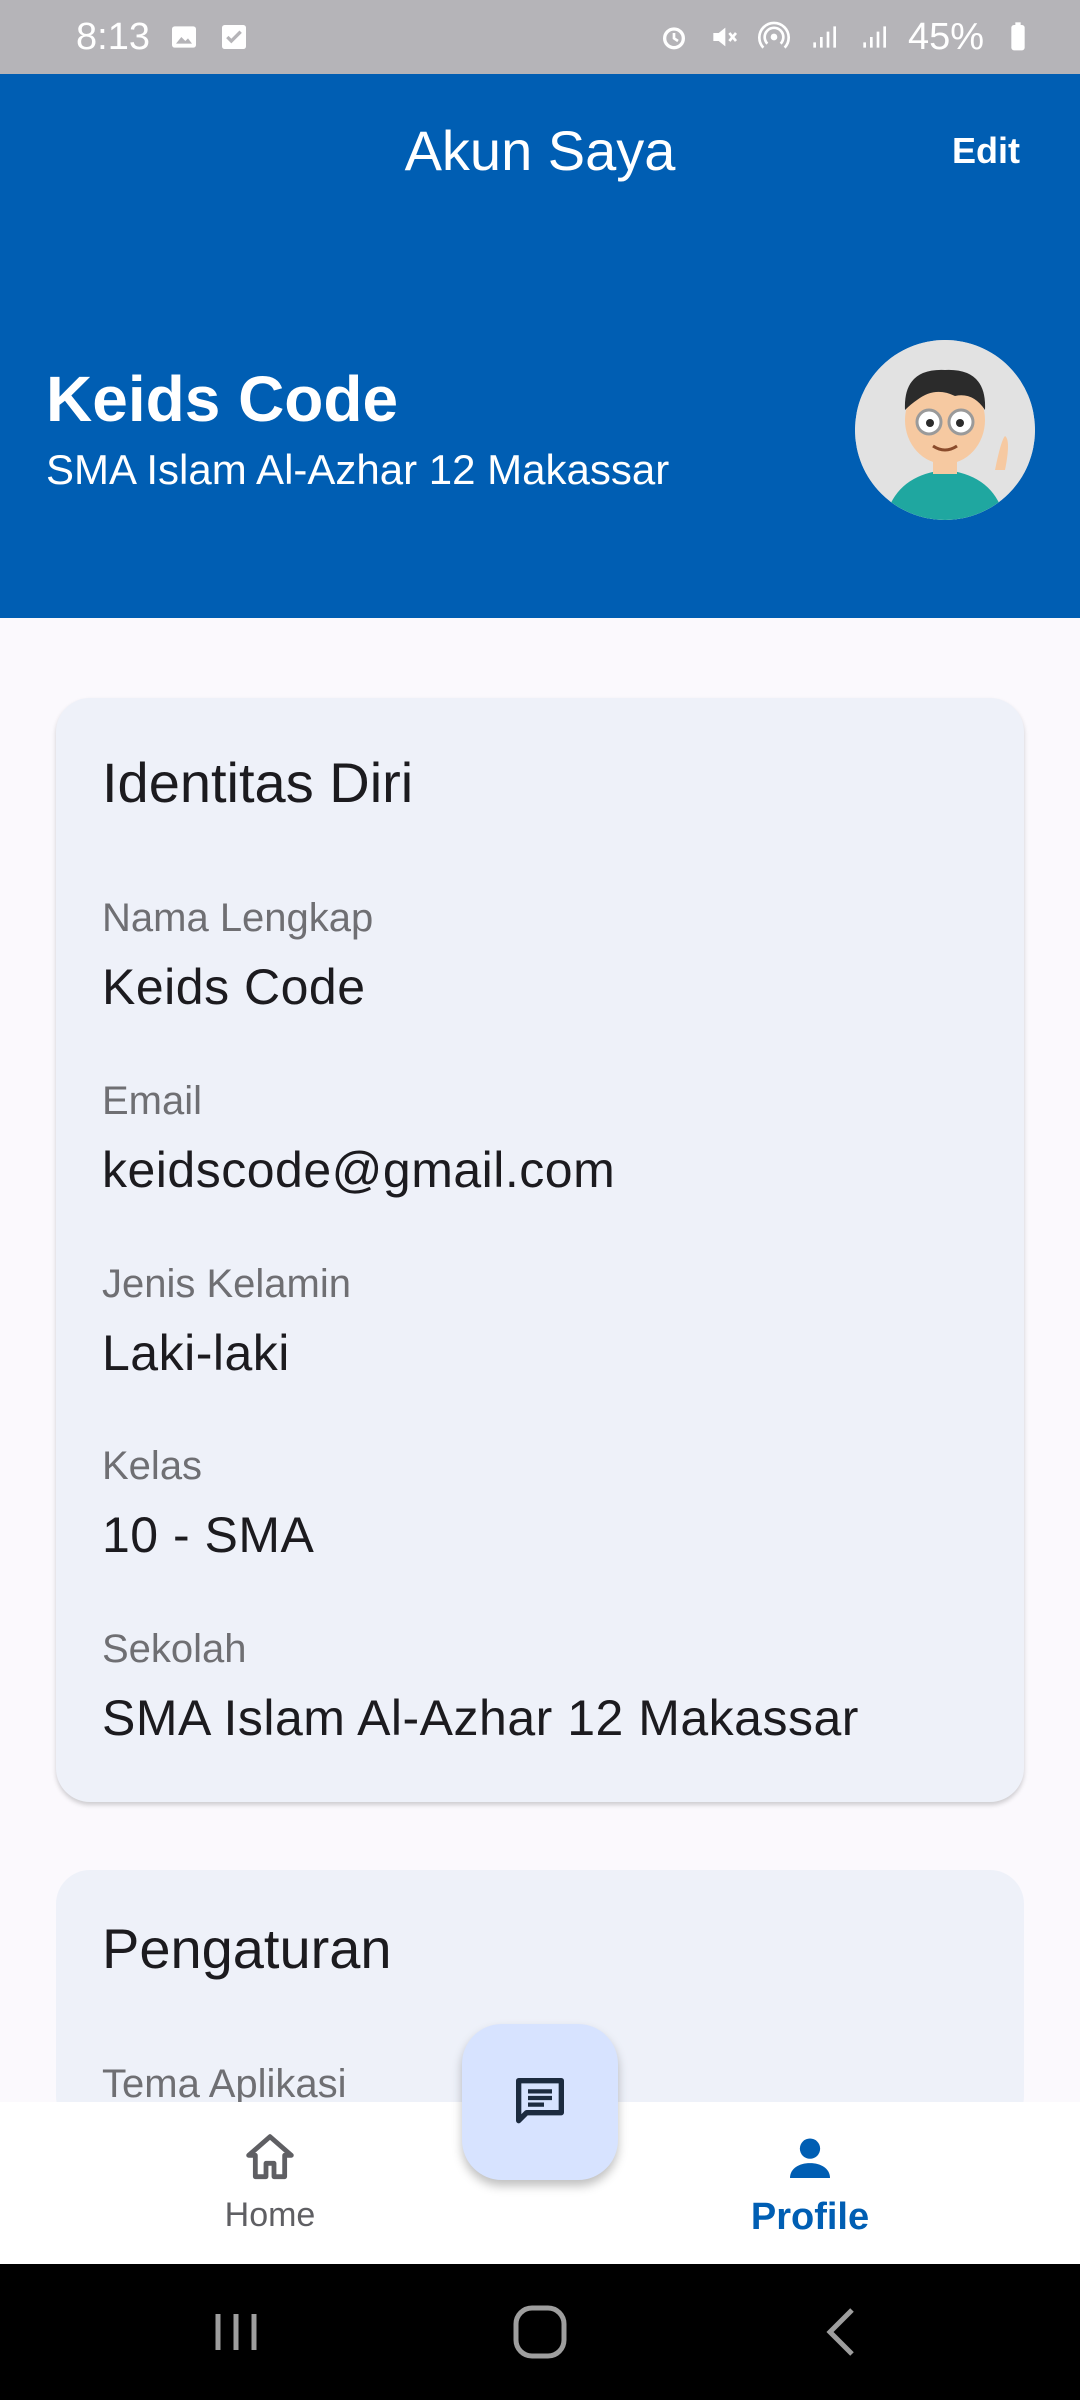  What do you see at coordinates (945, 430) in the screenshot?
I see `avatar` at bounding box center [945, 430].